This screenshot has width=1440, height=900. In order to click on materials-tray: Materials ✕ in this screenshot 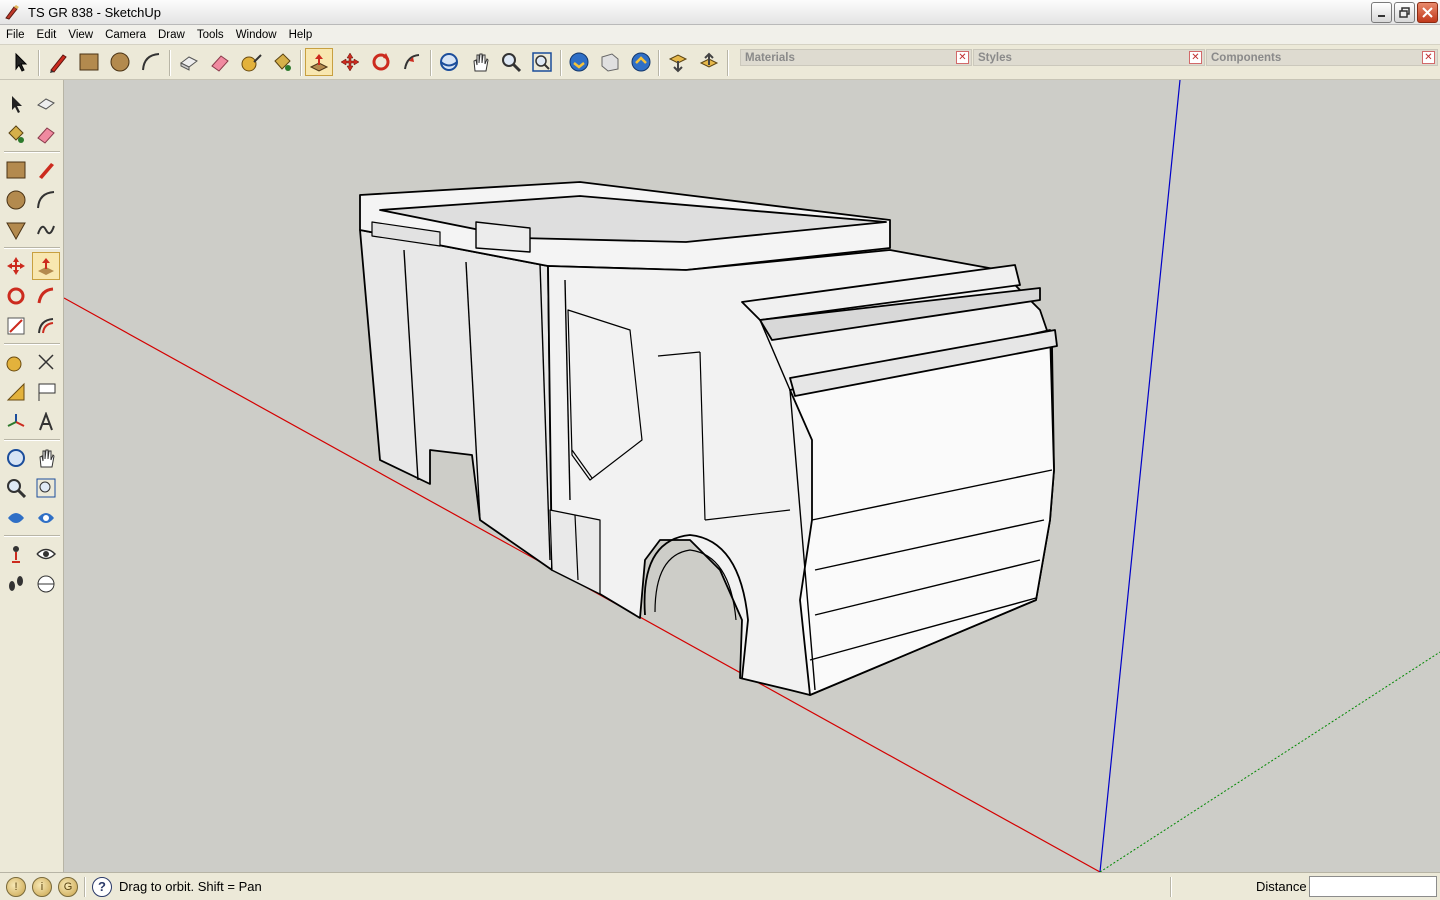, I will do `click(856, 57)`.